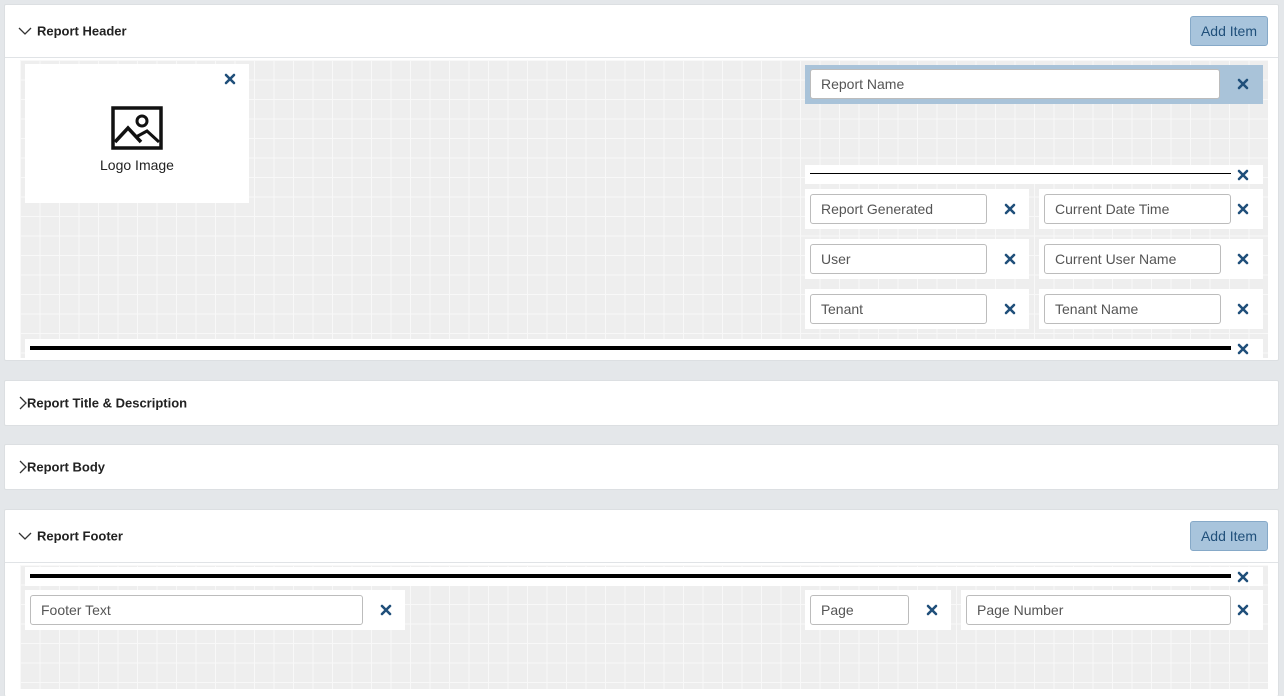 The width and height of the screenshot is (1284, 696). I want to click on section-title: Report Body, so click(66, 467).